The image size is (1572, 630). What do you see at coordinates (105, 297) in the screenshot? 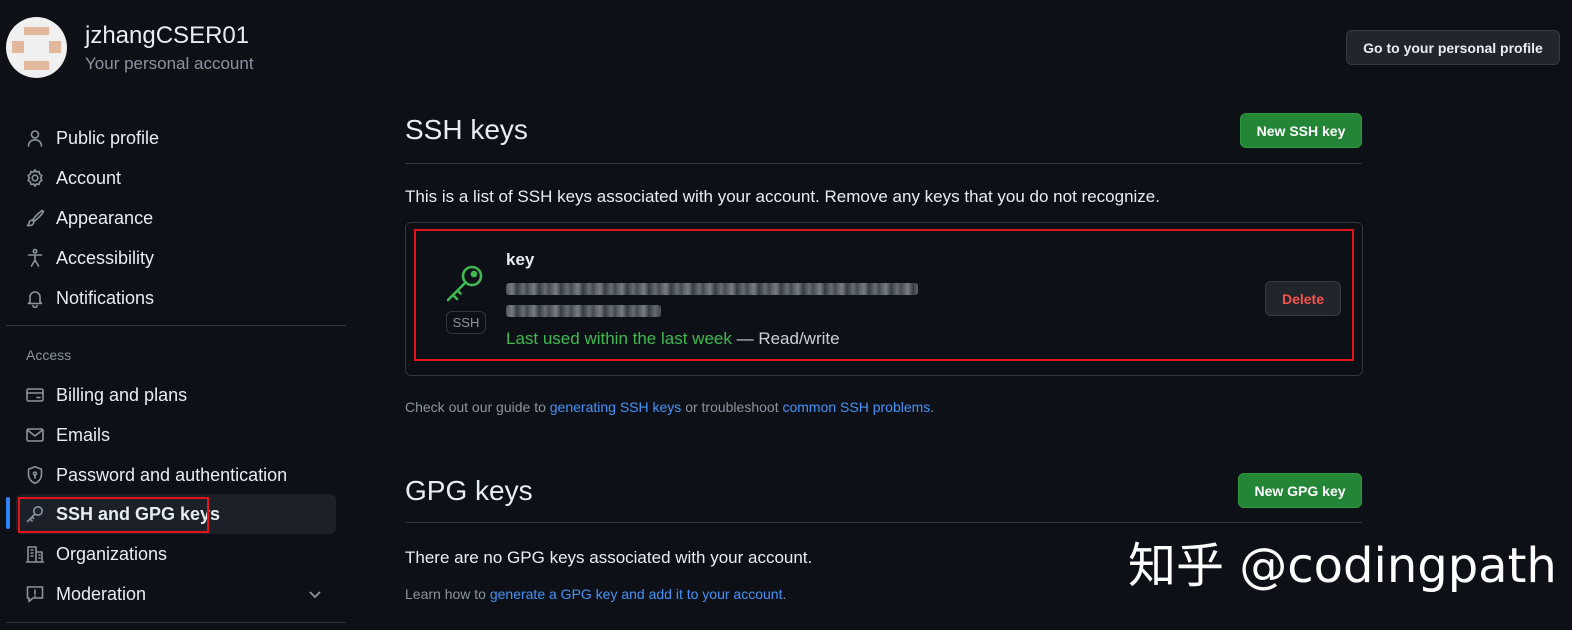
I see `sidebar-item-label: Notifications` at bounding box center [105, 297].